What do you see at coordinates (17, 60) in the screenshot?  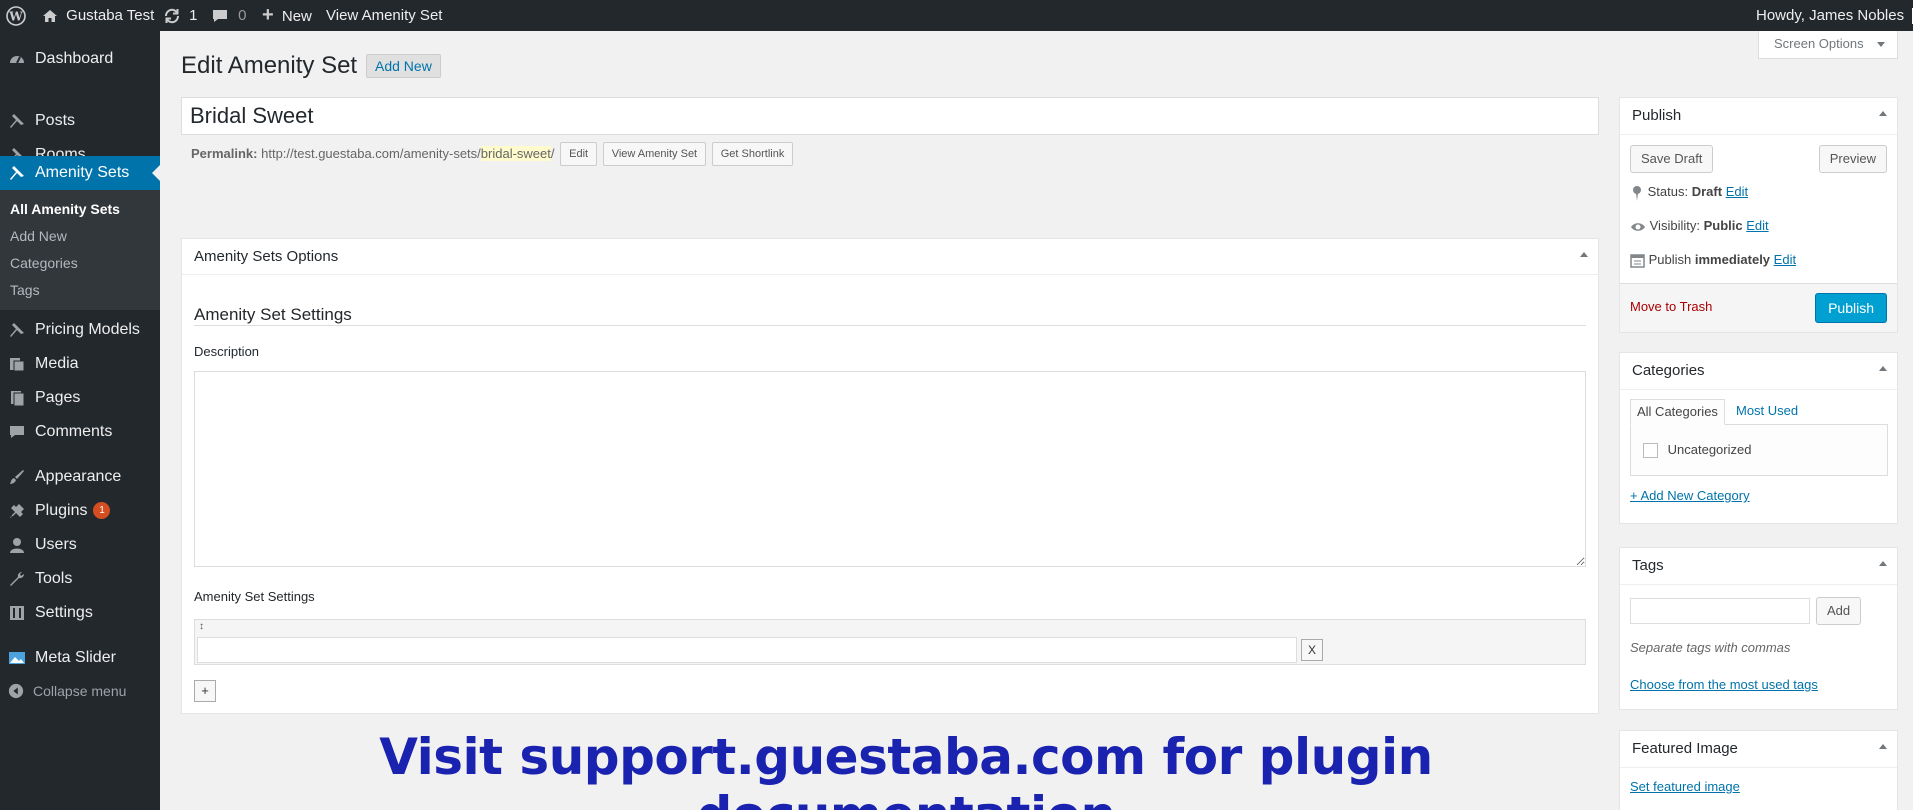 I see `dashboard-icon` at bounding box center [17, 60].